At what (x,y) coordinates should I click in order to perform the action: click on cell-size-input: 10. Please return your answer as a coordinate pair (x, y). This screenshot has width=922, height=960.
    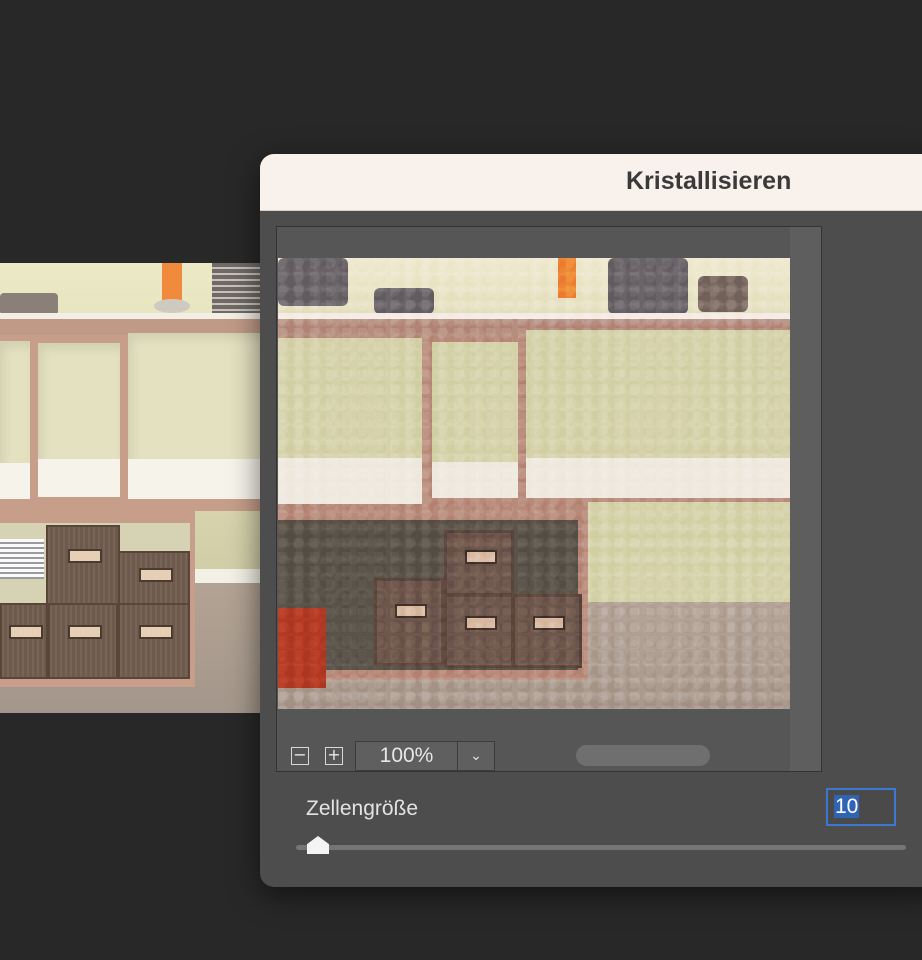
    Looking at the image, I should click on (861, 807).